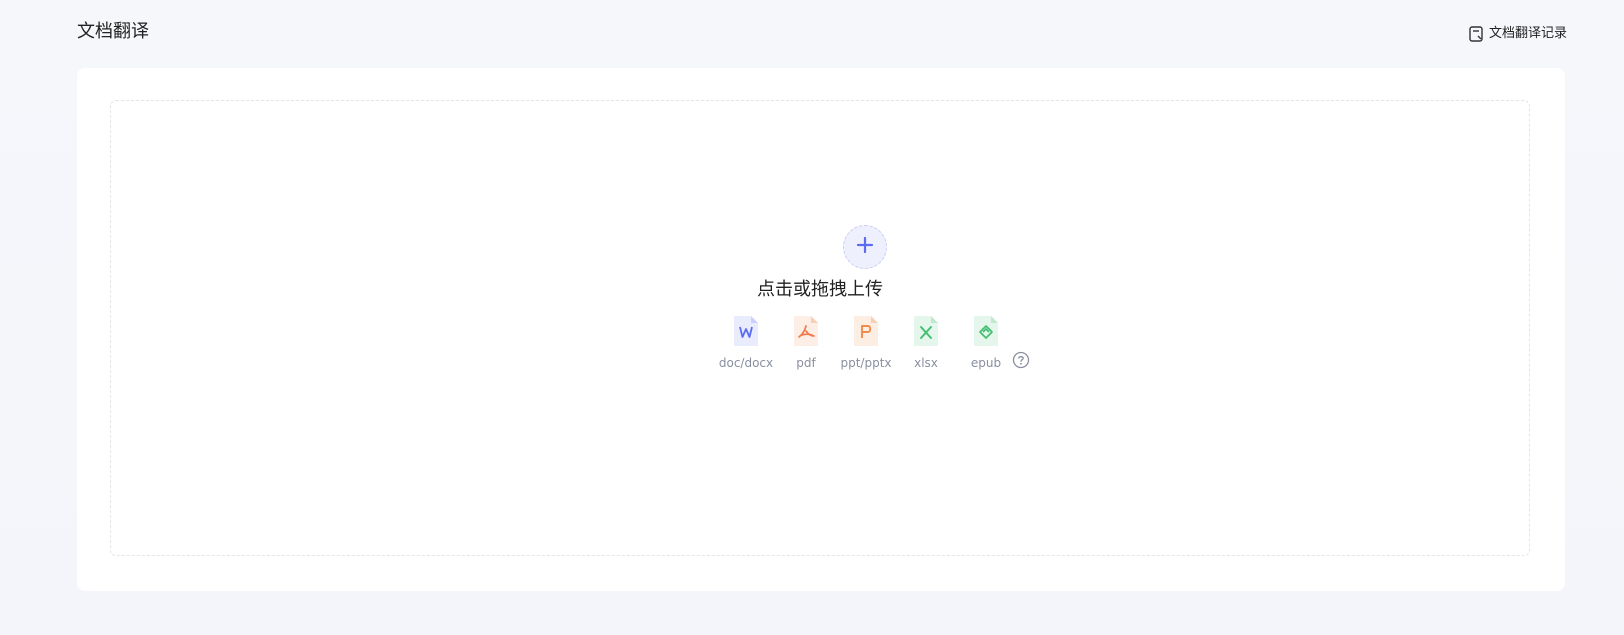 The image size is (1624, 635). What do you see at coordinates (746, 363) in the screenshot?
I see `file-type-label: doc/docx` at bounding box center [746, 363].